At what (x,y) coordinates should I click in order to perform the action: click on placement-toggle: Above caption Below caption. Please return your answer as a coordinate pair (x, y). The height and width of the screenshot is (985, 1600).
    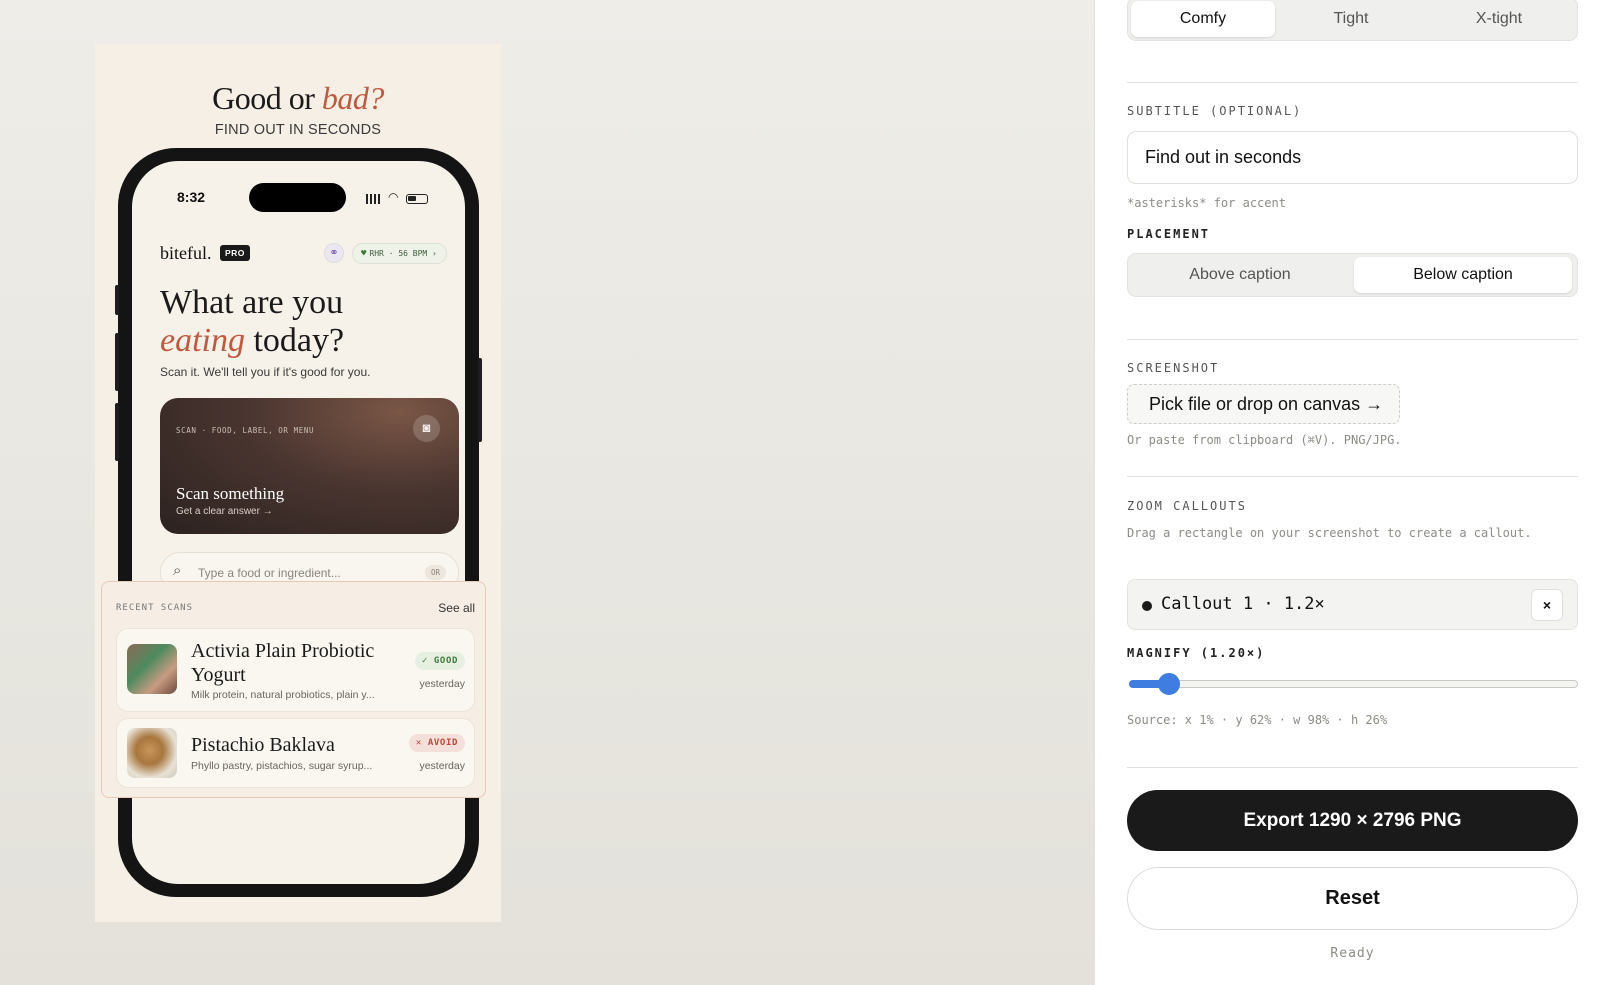
    Looking at the image, I should click on (1352, 275).